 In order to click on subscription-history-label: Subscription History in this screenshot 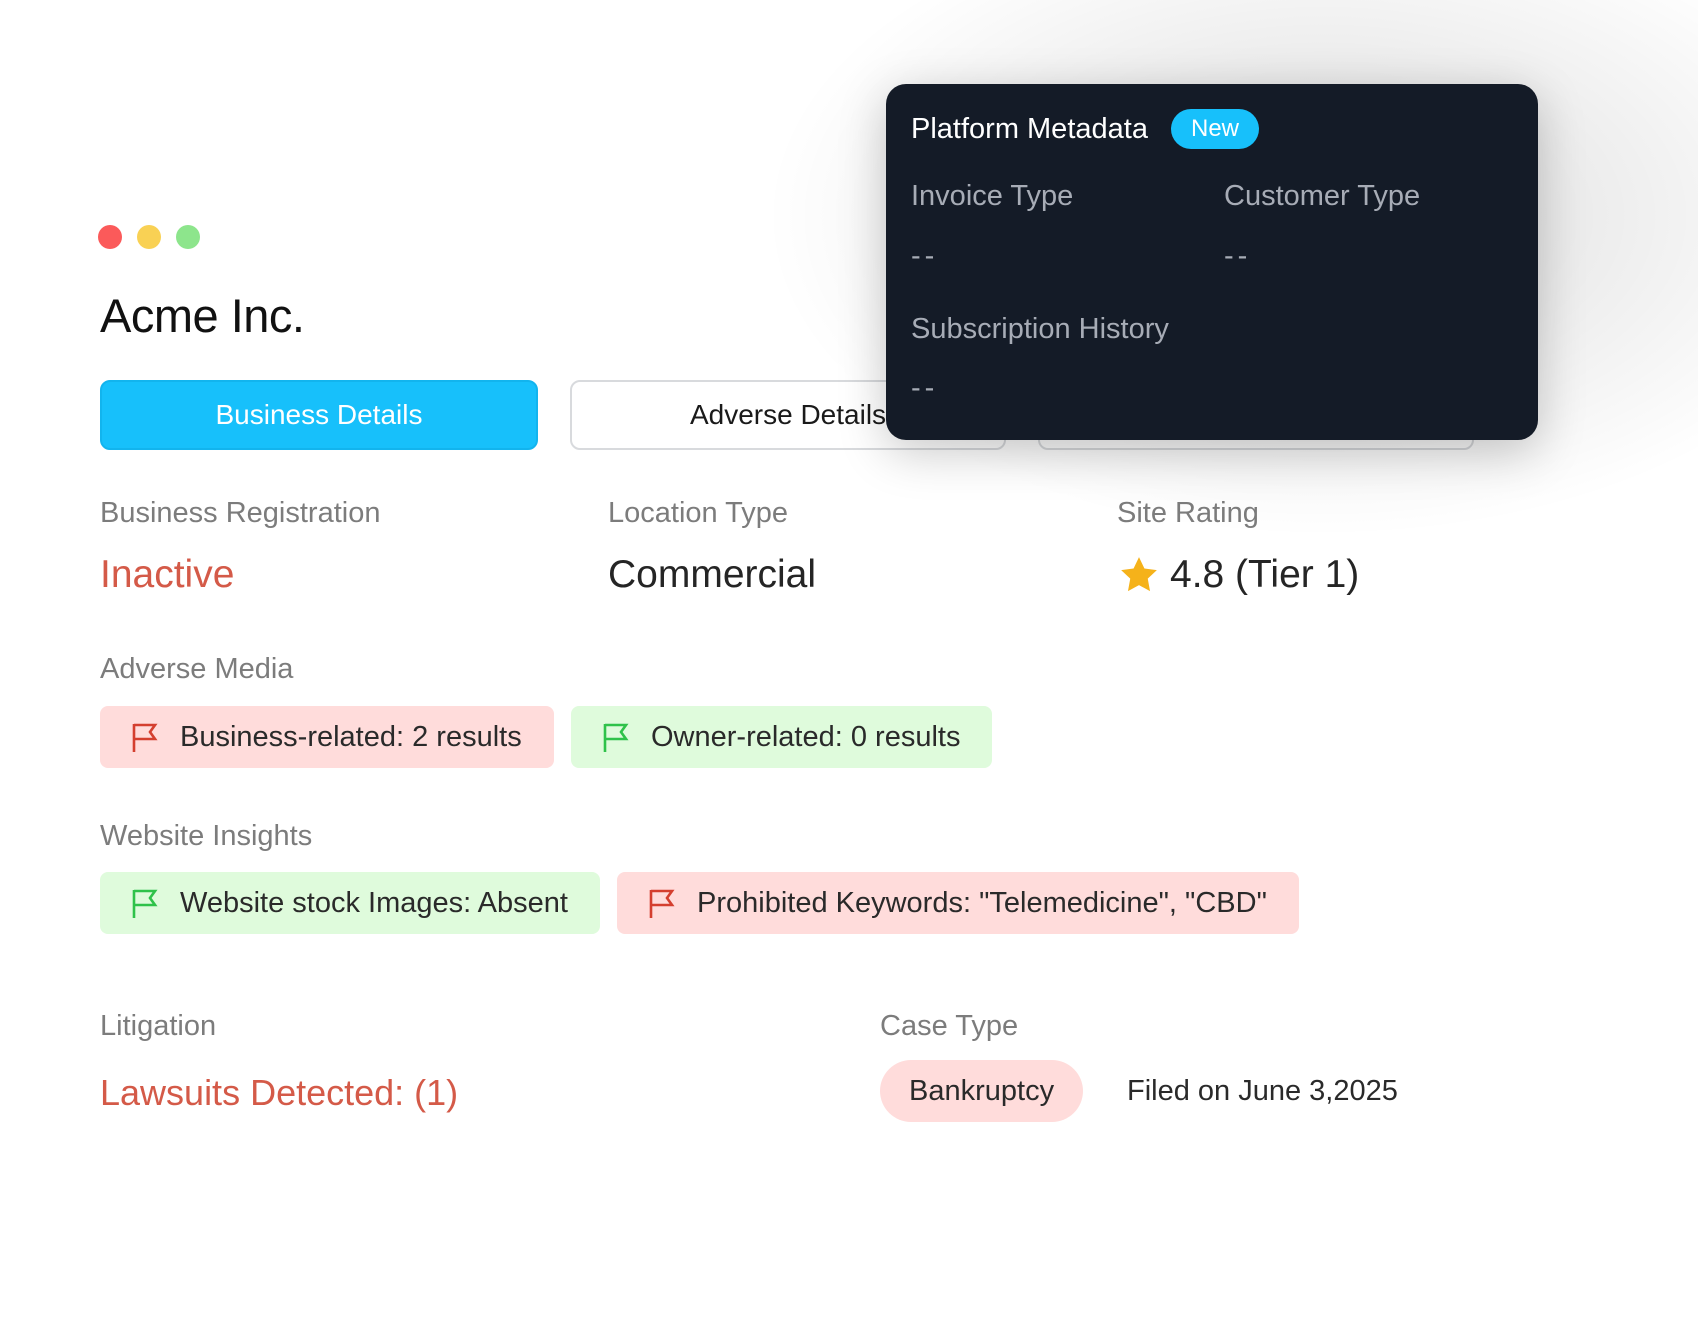, I will do `click(1040, 329)`.